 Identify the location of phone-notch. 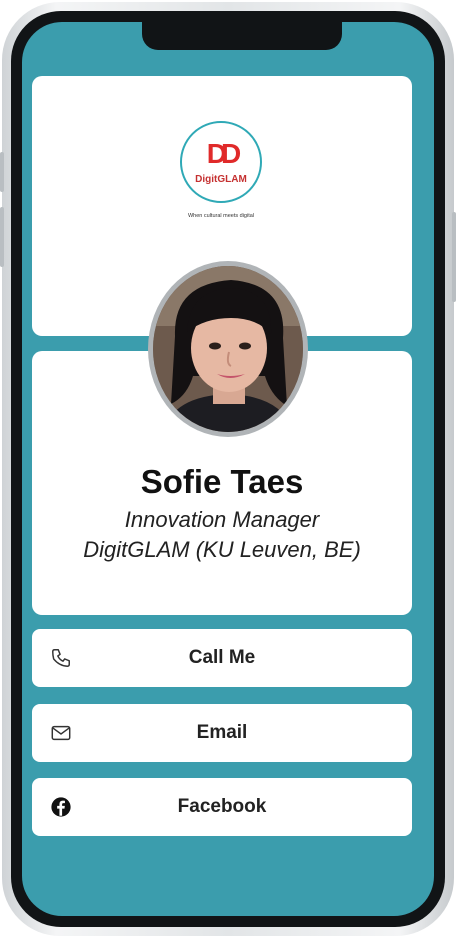
(242, 36).